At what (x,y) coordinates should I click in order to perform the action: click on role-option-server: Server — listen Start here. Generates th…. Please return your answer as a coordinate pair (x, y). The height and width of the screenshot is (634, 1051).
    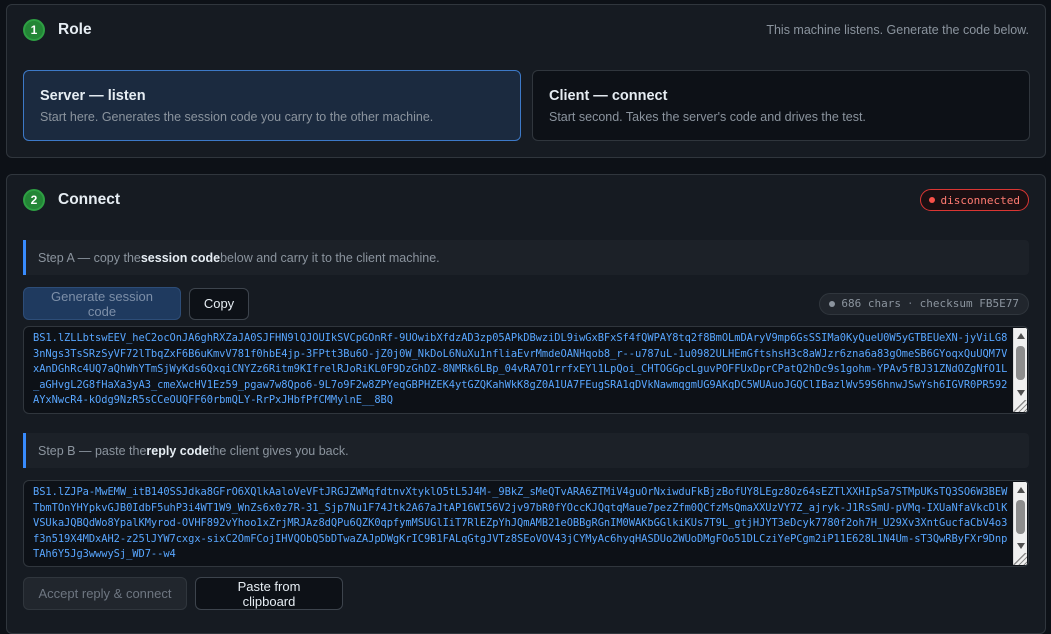
    Looking at the image, I should click on (272, 105).